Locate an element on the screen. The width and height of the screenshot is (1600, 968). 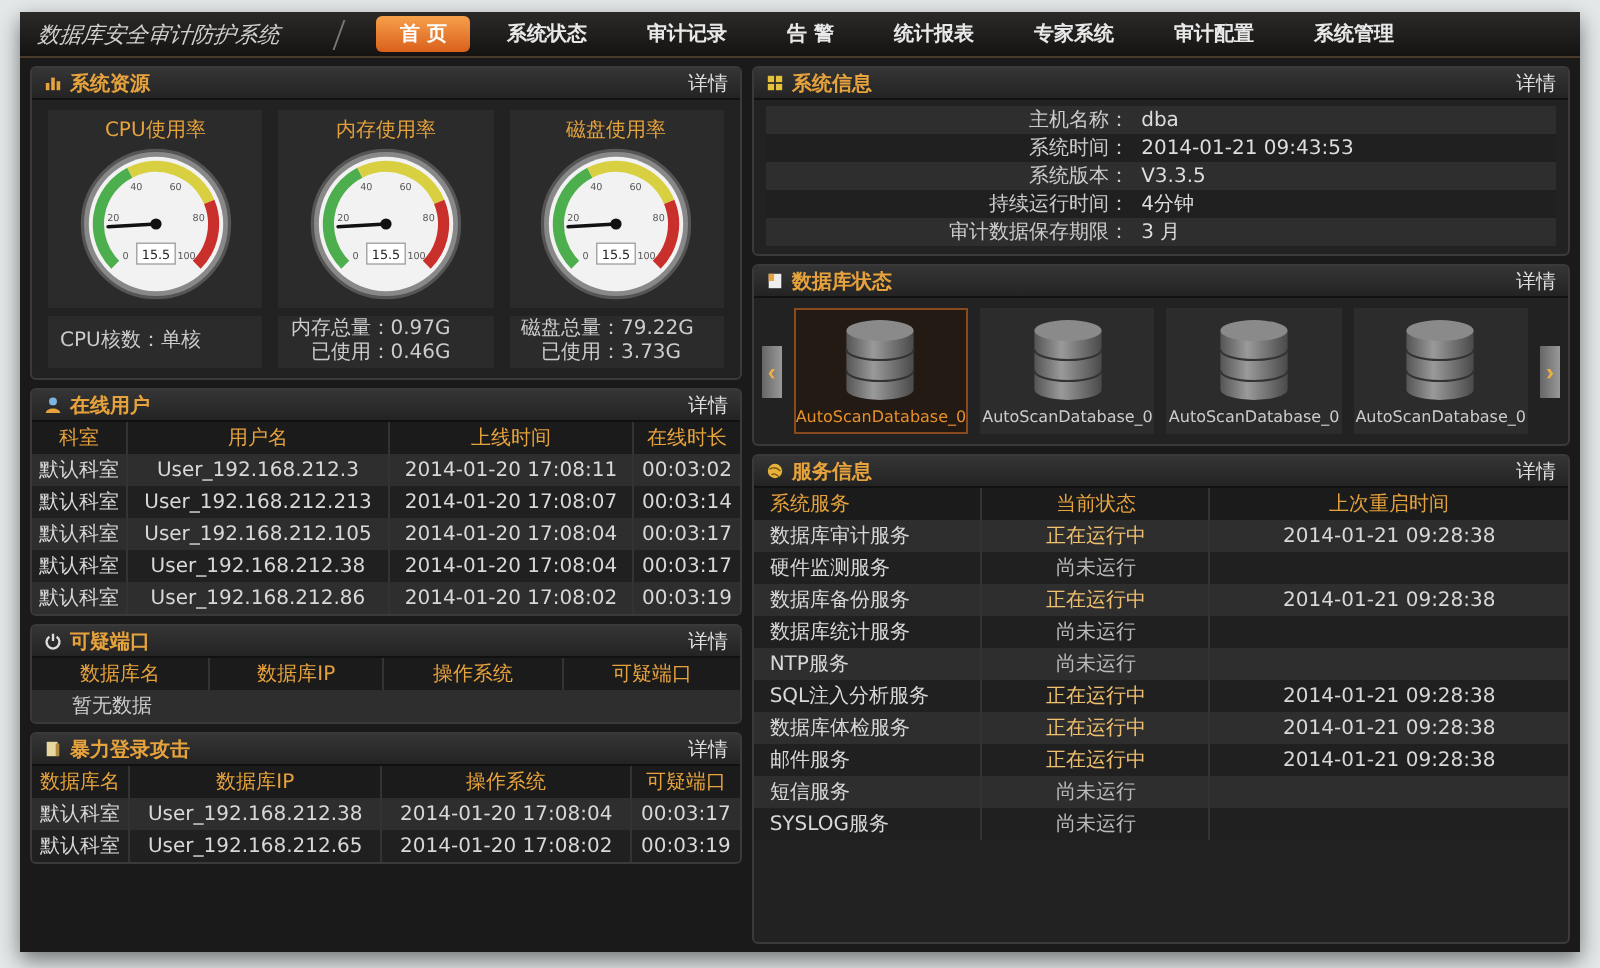
nav-tab: 审计配置 is located at coordinates (1213, 34).